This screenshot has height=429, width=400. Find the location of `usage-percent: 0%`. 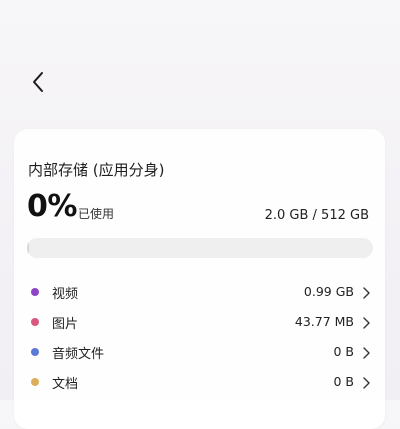

usage-percent: 0% is located at coordinates (52, 206).